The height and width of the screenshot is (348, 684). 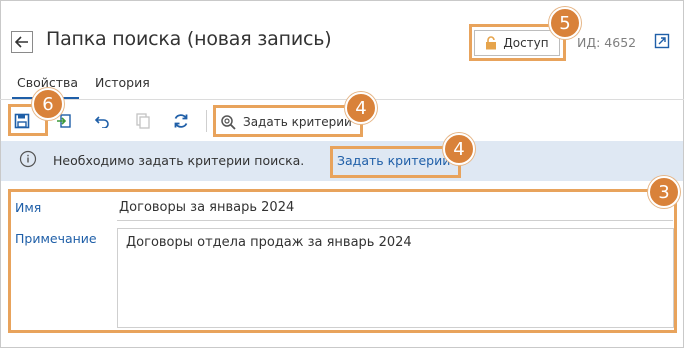 What do you see at coordinates (179, 160) in the screenshot?
I see `info-message: Необходимо задать критерии поиска.` at bounding box center [179, 160].